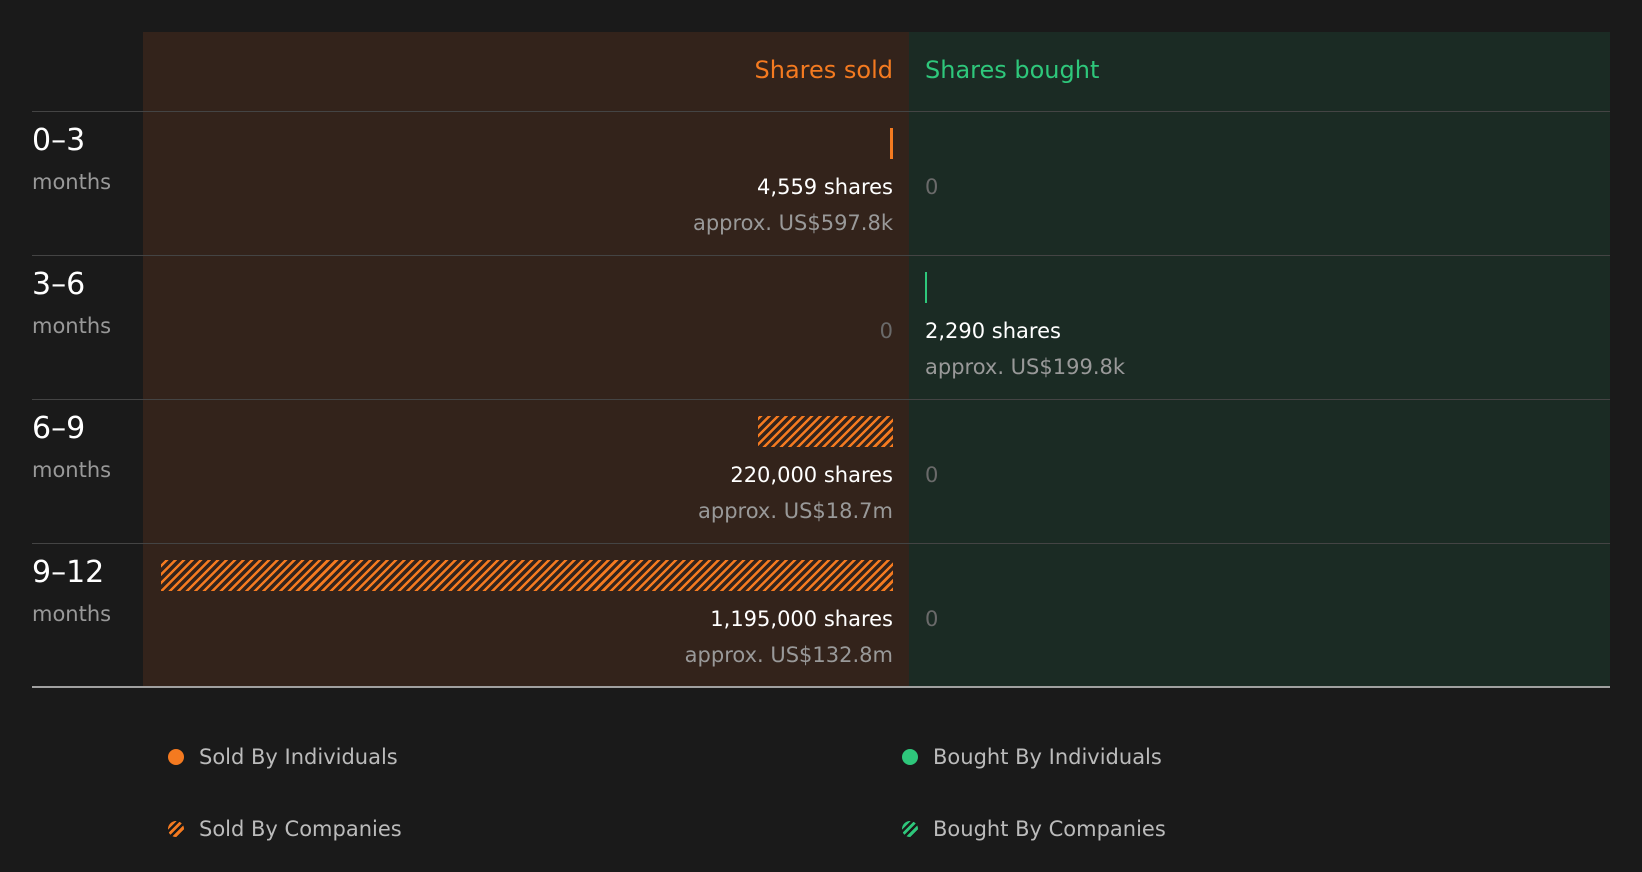 The width and height of the screenshot is (1642, 872). I want to click on sold-shares-label: 220,000 shares, so click(811, 475).